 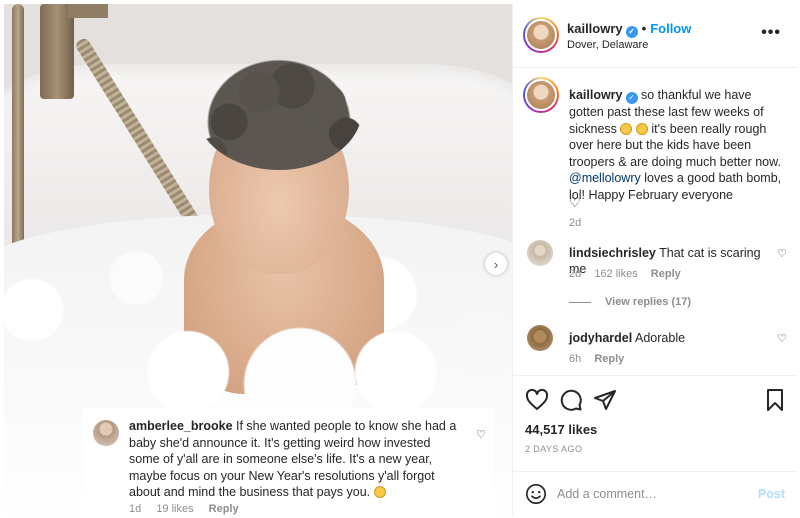 What do you see at coordinates (775, 400) in the screenshot?
I see `bookmark-icon` at bounding box center [775, 400].